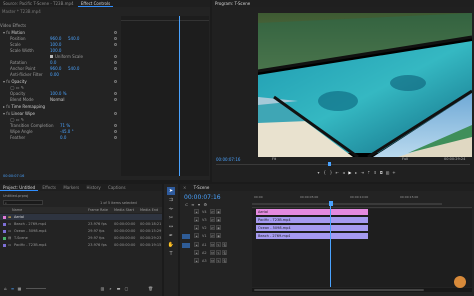 The image size is (474, 296). Describe the element at coordinates (184, 187) in the screenshot. I see `close-icon: ×` at that location.